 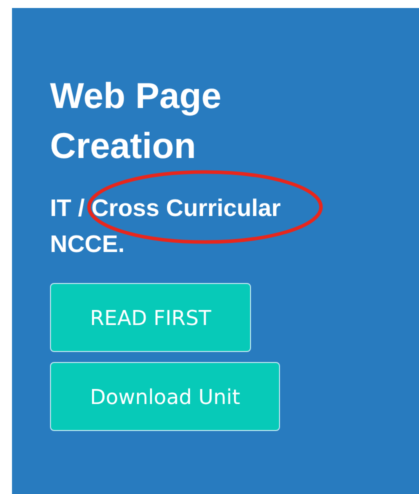 What do you see at coordinates (165, 396) in the screenshot?
I see `link-button: Download Unit` at bounding box center [165, 396].